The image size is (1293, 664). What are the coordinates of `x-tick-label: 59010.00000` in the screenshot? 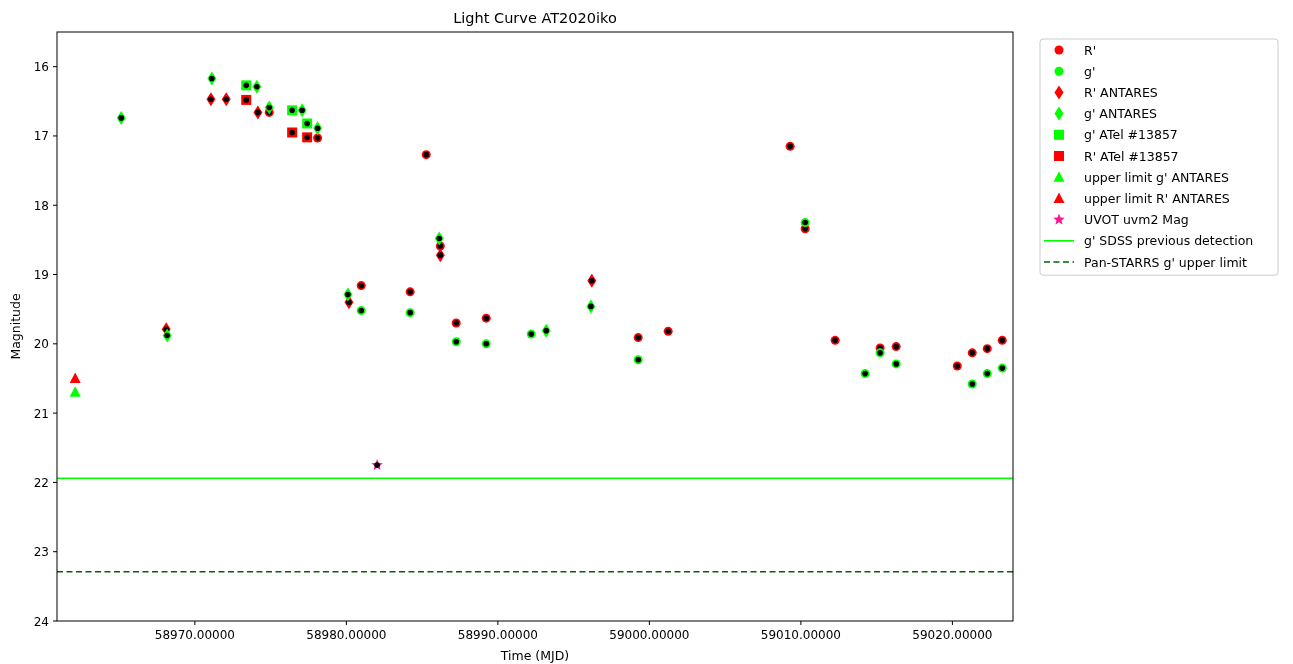 It's located at (800, 635).